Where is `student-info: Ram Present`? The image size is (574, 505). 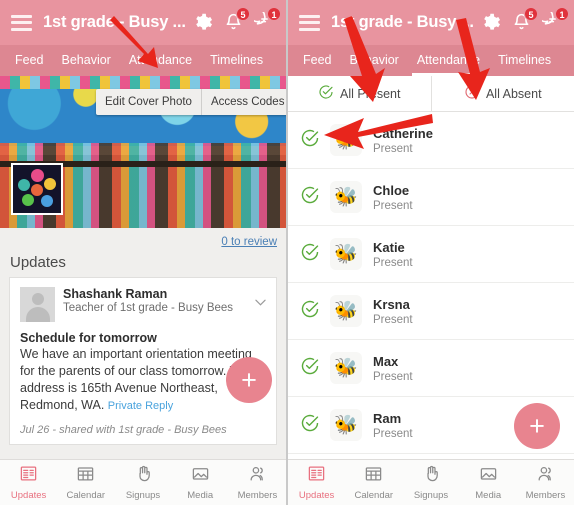
student-info: Ram Present is located at coordinates (393, 425).